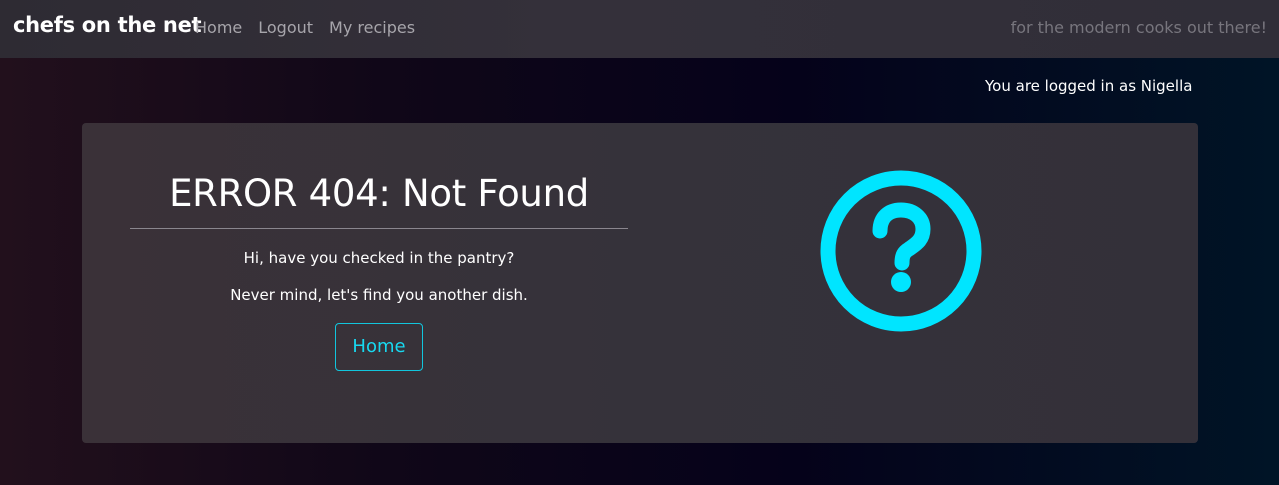 Image resolution: width=1279 pixels, height=485 pixels. Describe the element at coordinates (1089, 86) in the screenshot. I see `login-status: You are logged in as Nigella` at that location.